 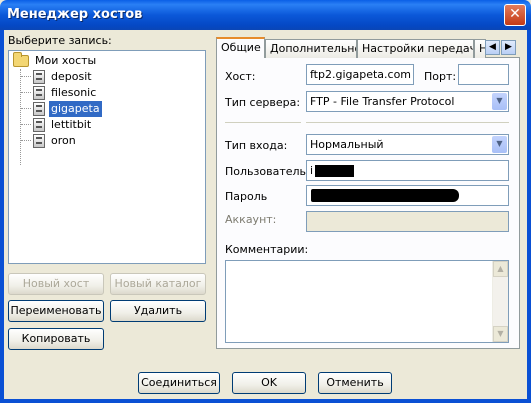 What do you see at coordinates (500, 301) in the screenshot?
I see `comments-scrollbar: ▲ ▼` at bounding box center [500, 301].